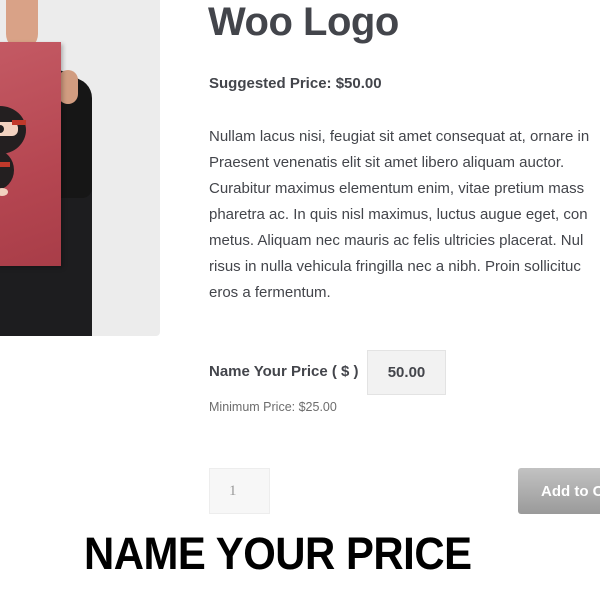 The height and width of the screenshot is (600, 600). I want to click on product-image, so click(80, 168).